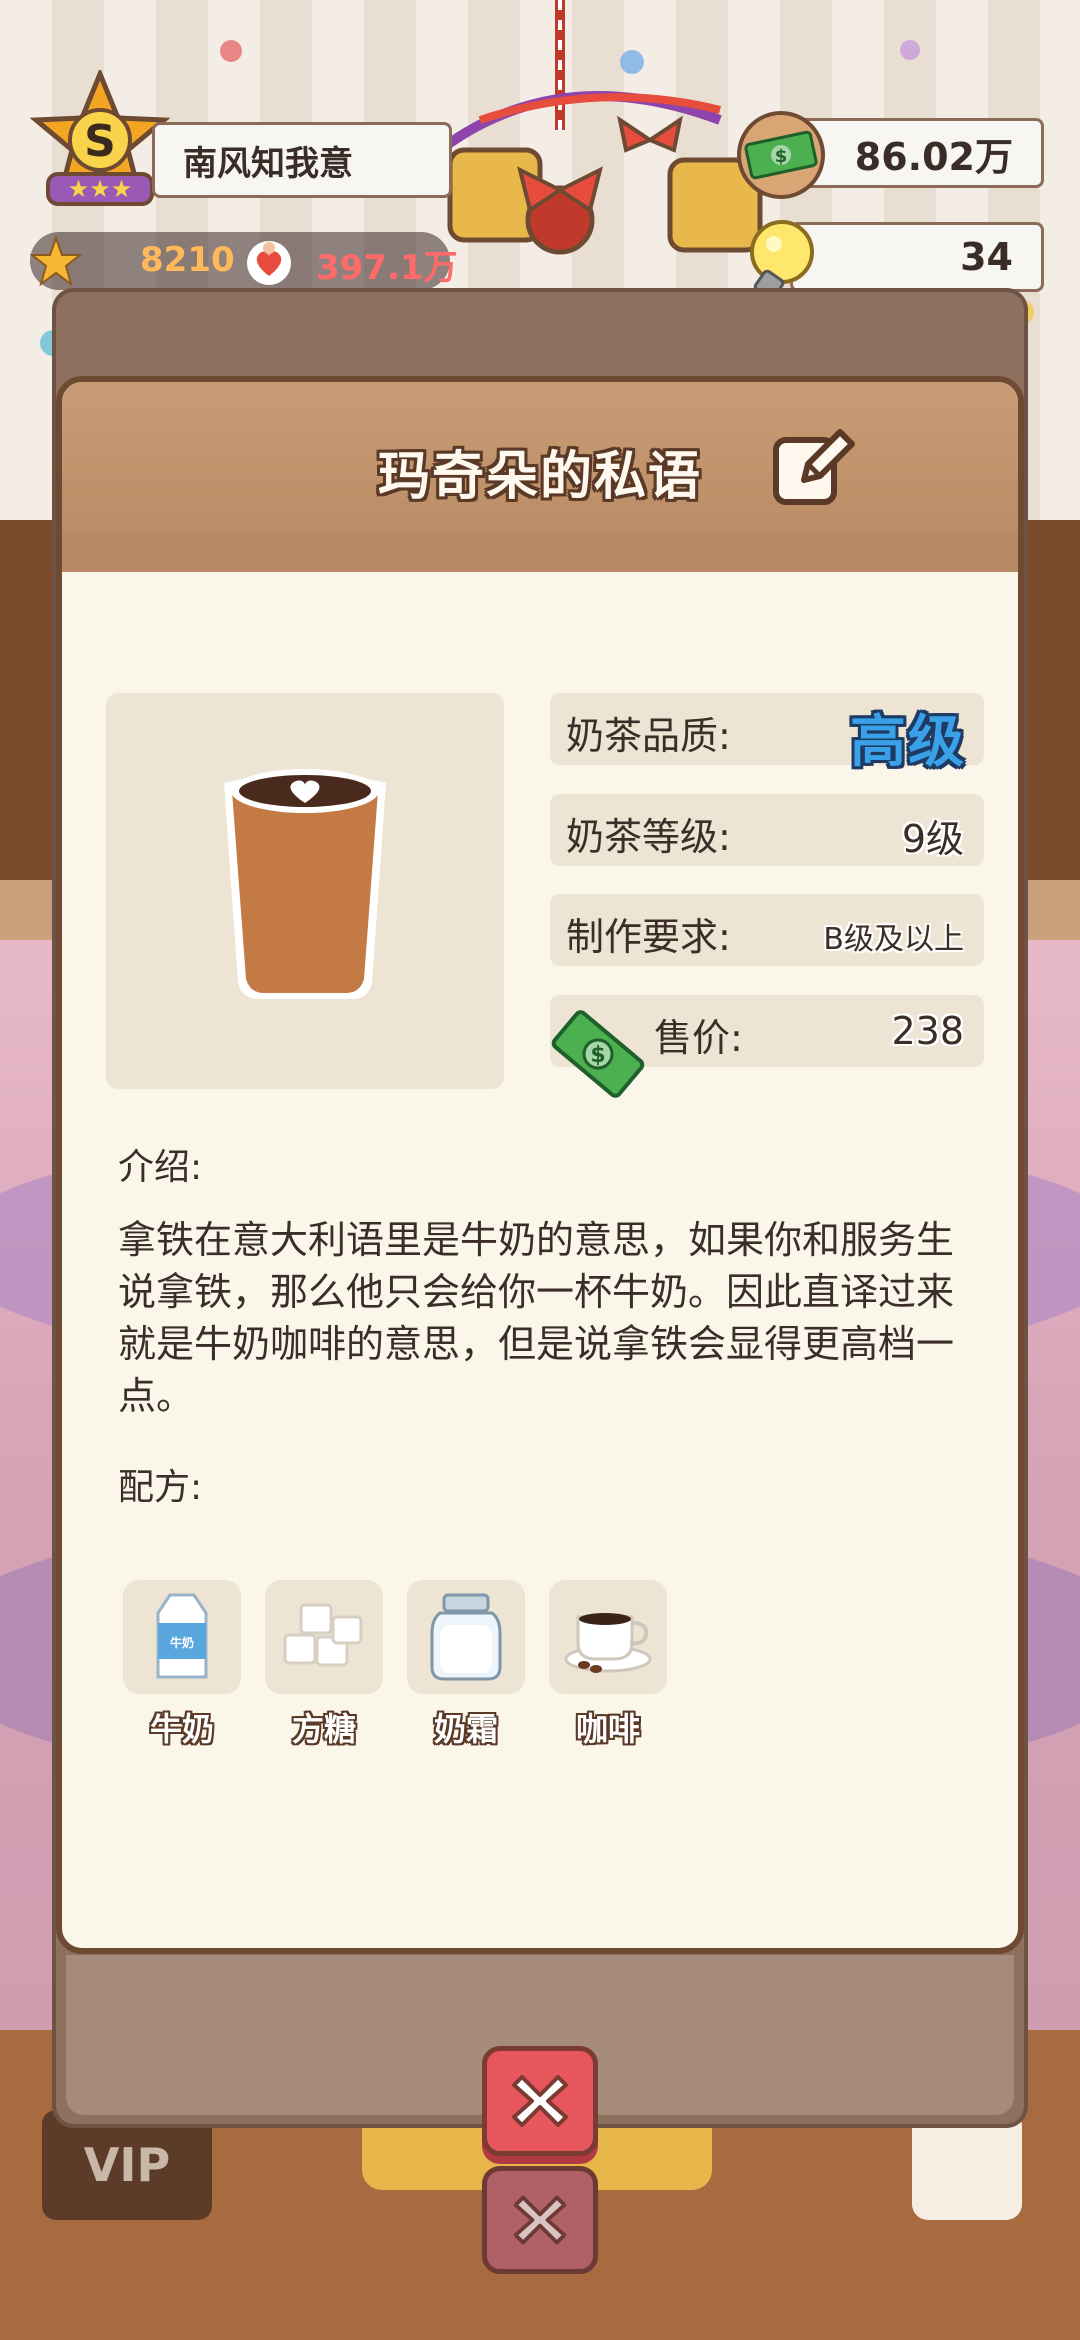 The width and height of the screenshot is (1080, 2340). Describe the element at coordinates (908, 742) in the screenshot. I see `quality-value: 高级` at that location.